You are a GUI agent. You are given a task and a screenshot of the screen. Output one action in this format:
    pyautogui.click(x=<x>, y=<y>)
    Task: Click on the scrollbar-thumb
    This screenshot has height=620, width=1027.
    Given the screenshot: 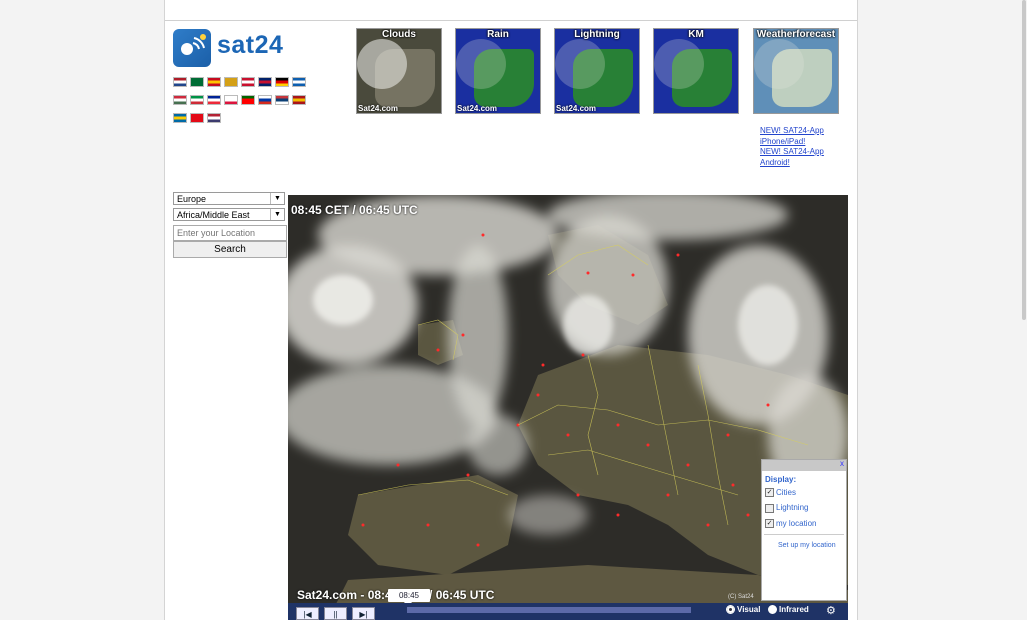 What is the action you would take?
    pyautogui.click(x=1024, y=160)
    